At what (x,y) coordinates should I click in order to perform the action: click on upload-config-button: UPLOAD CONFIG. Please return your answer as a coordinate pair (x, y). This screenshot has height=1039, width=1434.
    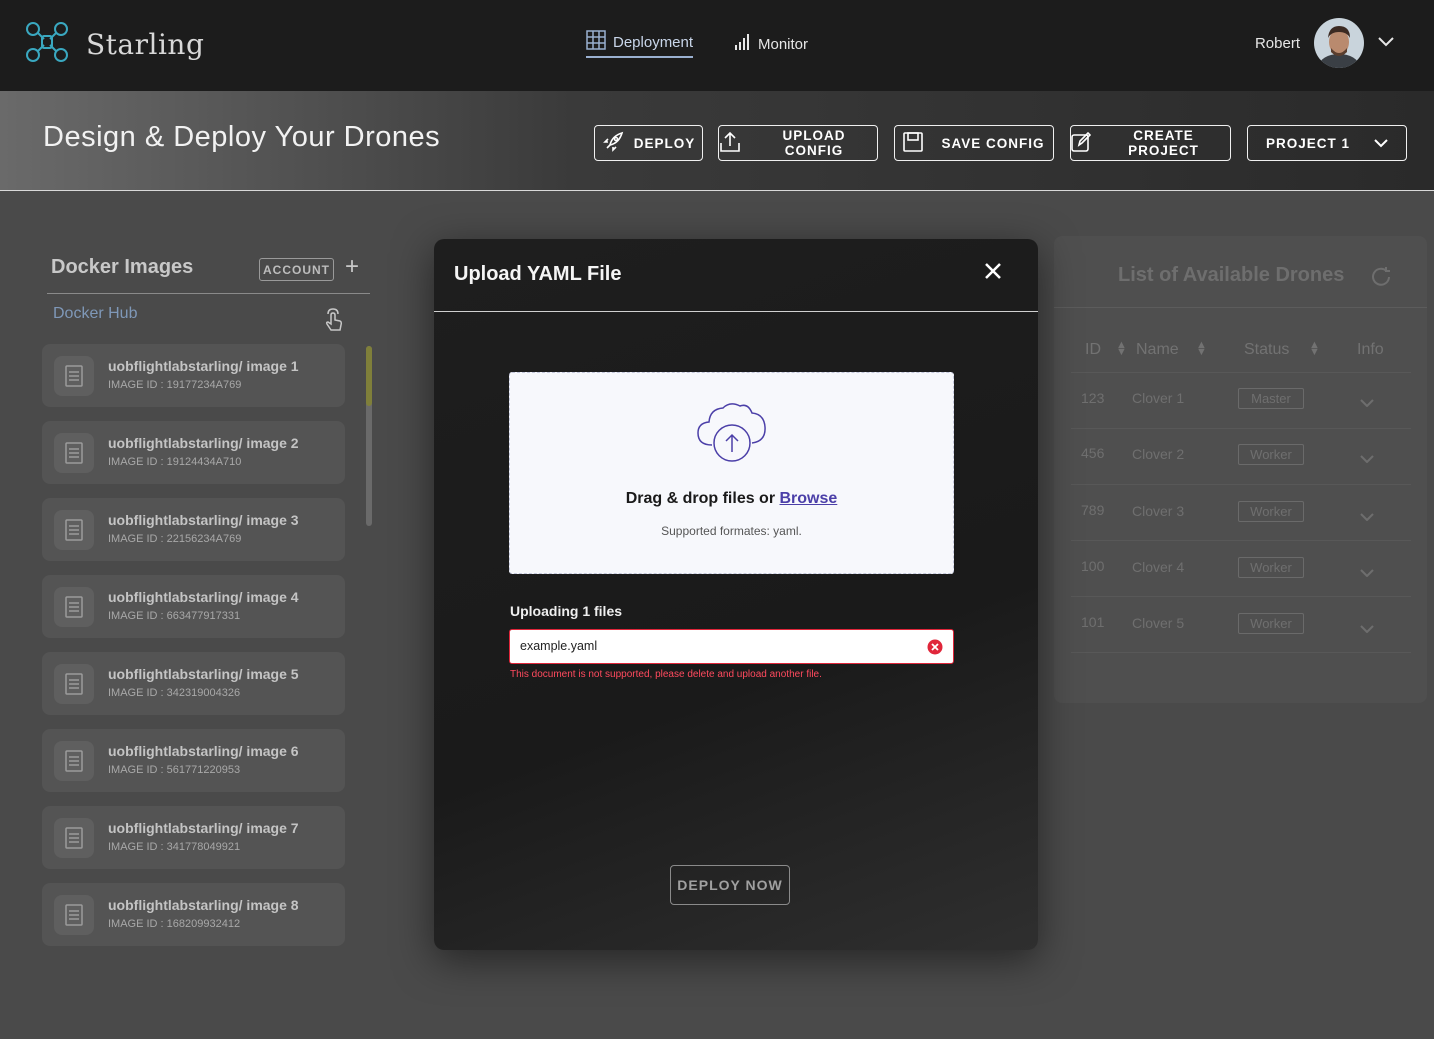
    Looking at the image, I should click on (798, 143).